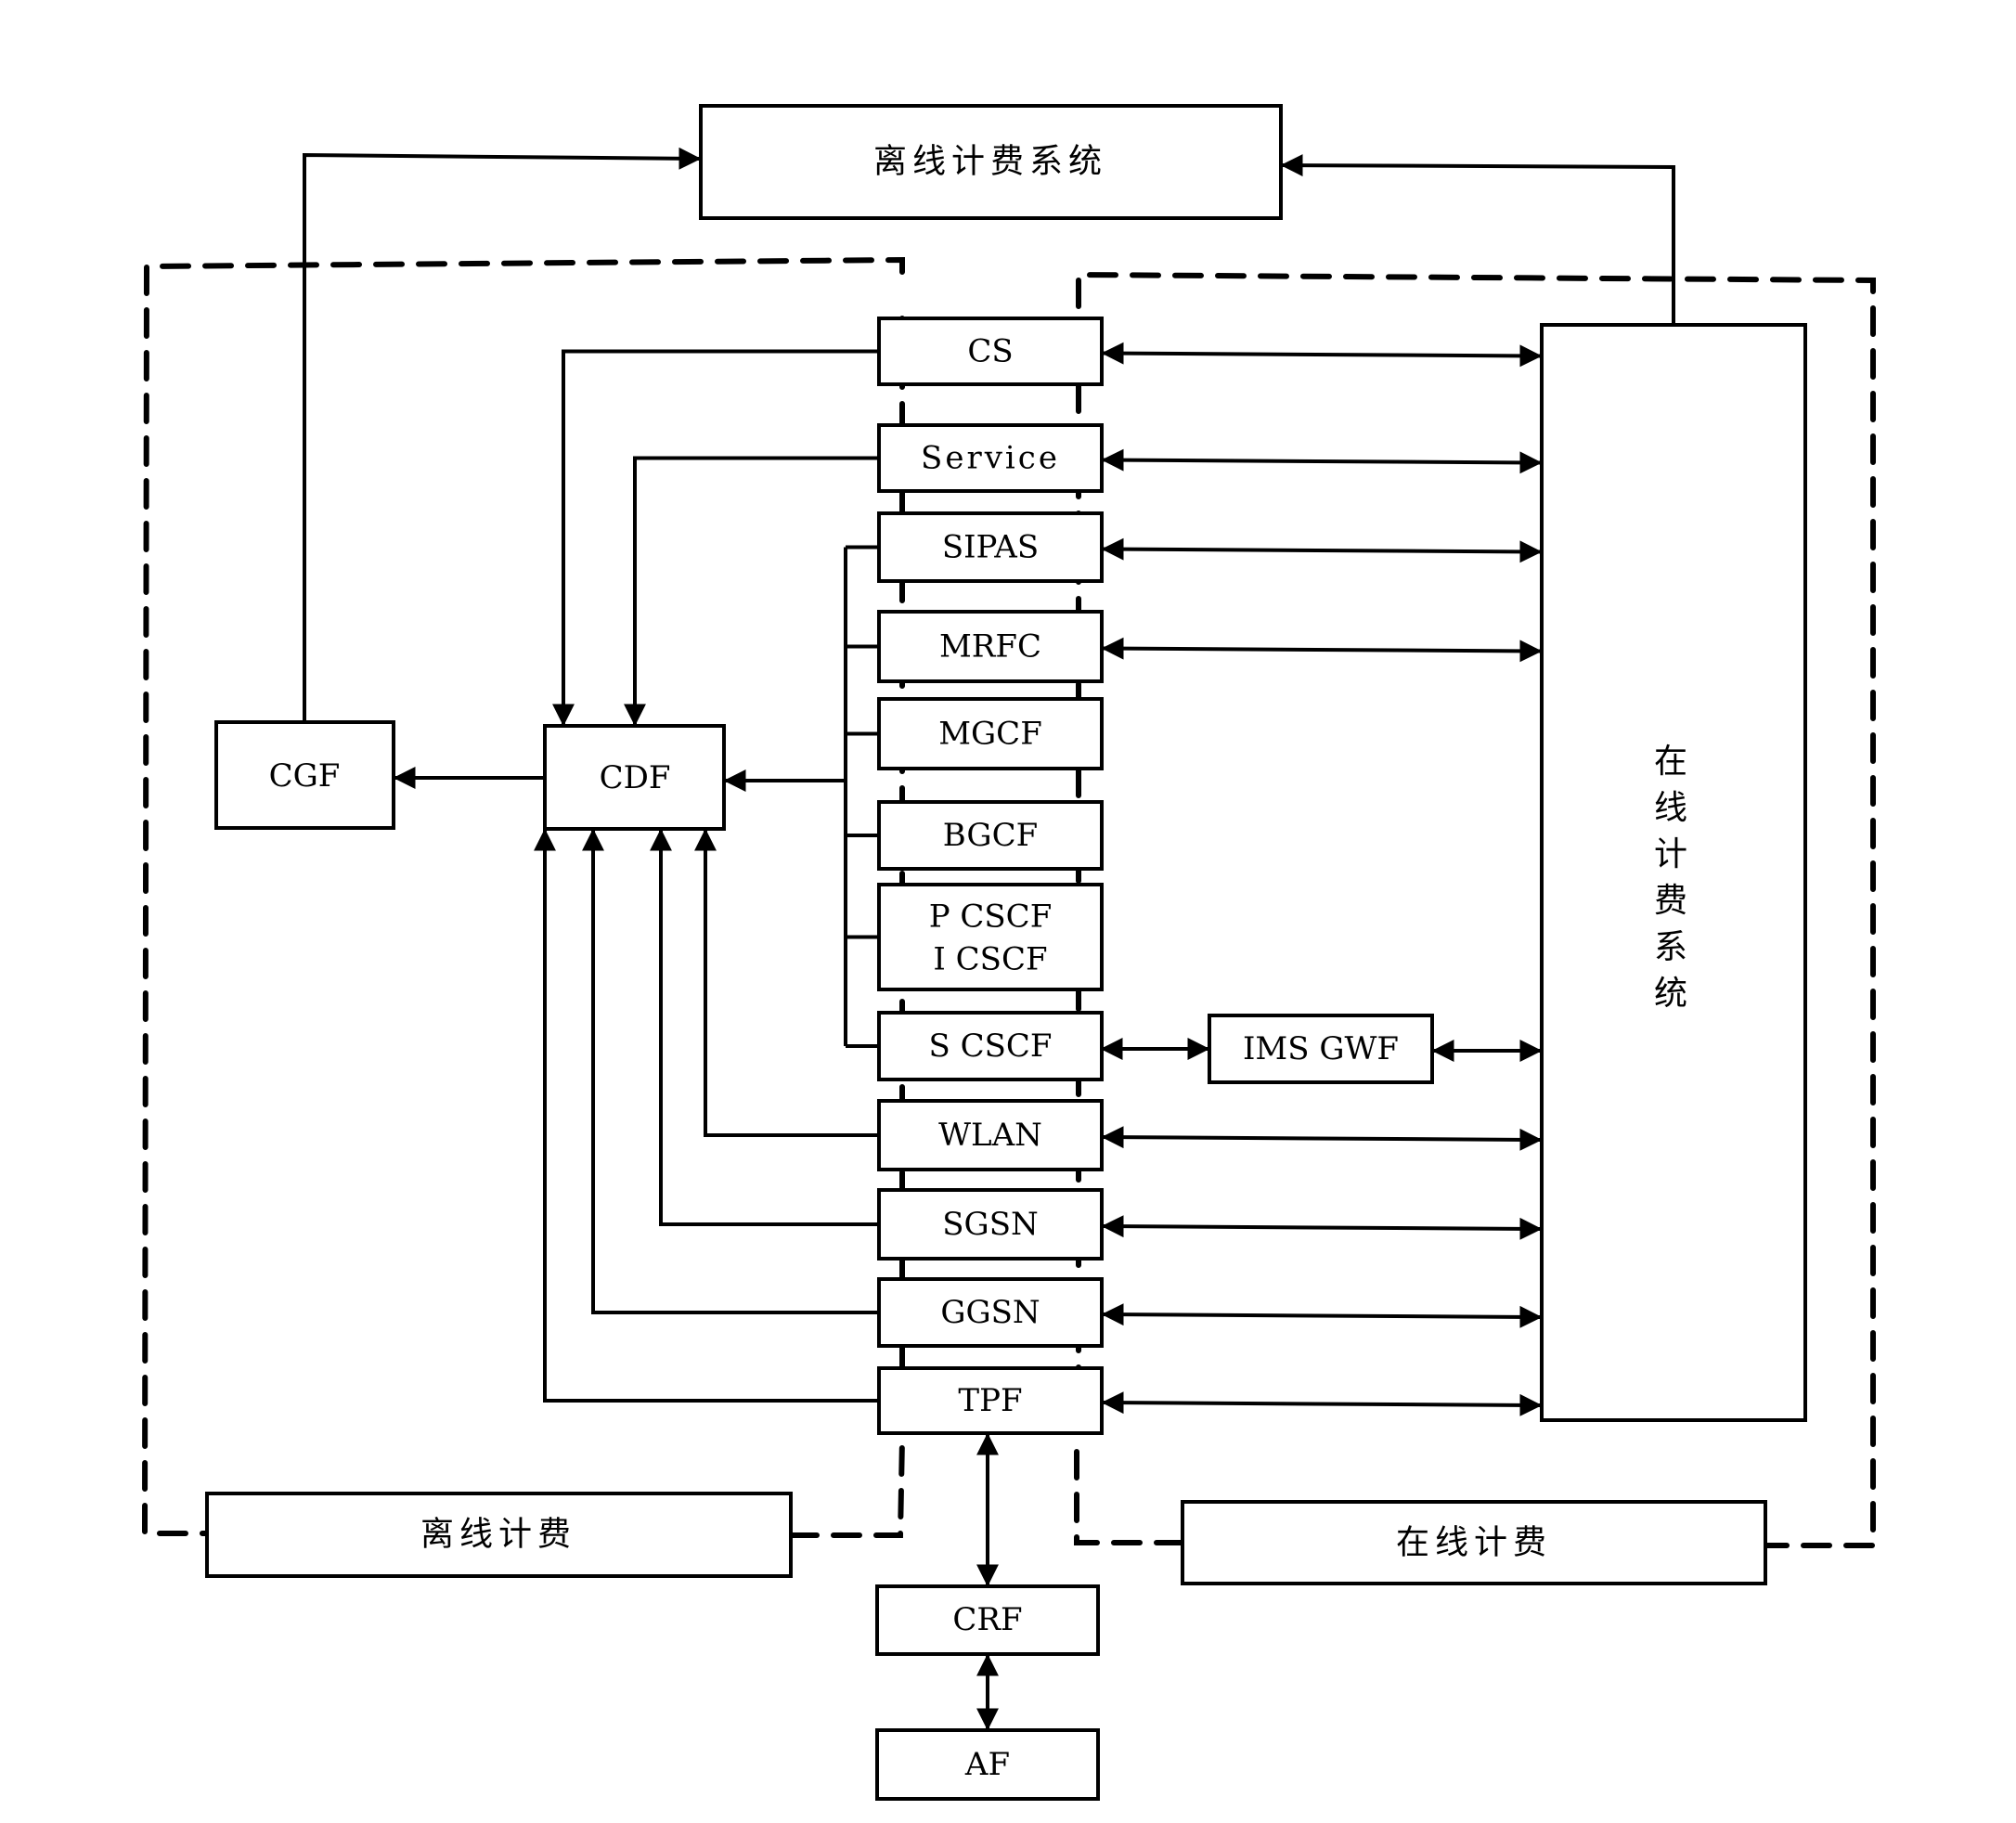 The image size is (2016, 1823). I want to click on online-to-offline-system-arrow, so click(1477, 240).